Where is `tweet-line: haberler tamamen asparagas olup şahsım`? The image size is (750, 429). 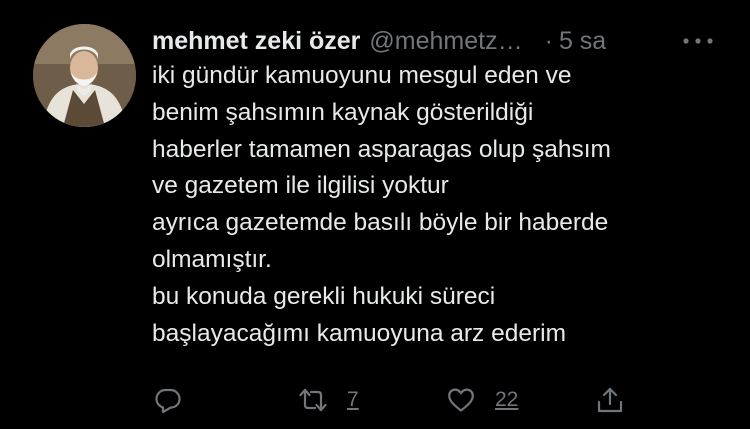 tweet-line: haberler tamamen asparagas olup şahsım is located at coordinates (381, 149).